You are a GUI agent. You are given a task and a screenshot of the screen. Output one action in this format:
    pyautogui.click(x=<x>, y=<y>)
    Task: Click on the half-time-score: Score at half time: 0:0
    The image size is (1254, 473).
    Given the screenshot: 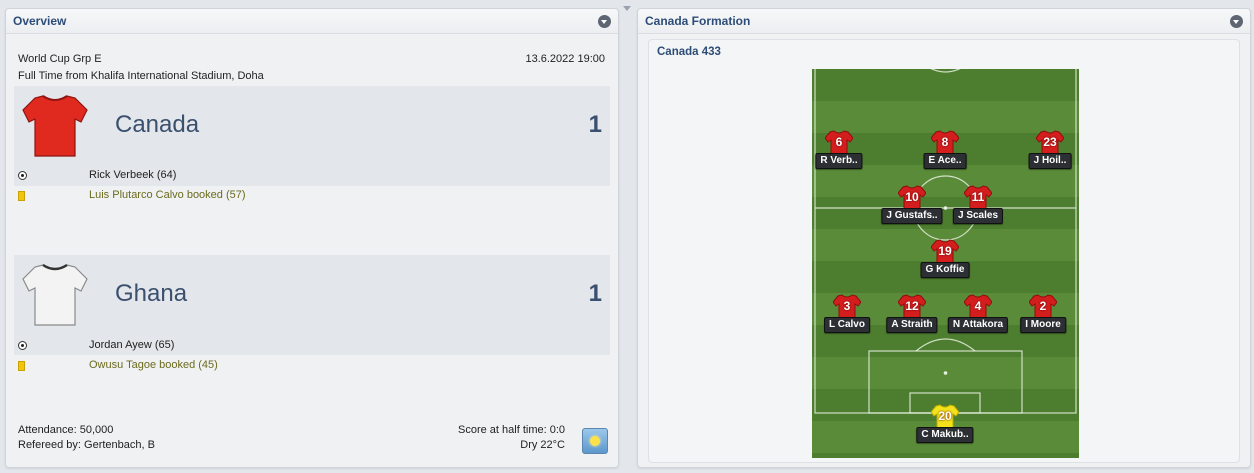 What is the action you would take?
    pyautogui.click(x=511, y=430)
    